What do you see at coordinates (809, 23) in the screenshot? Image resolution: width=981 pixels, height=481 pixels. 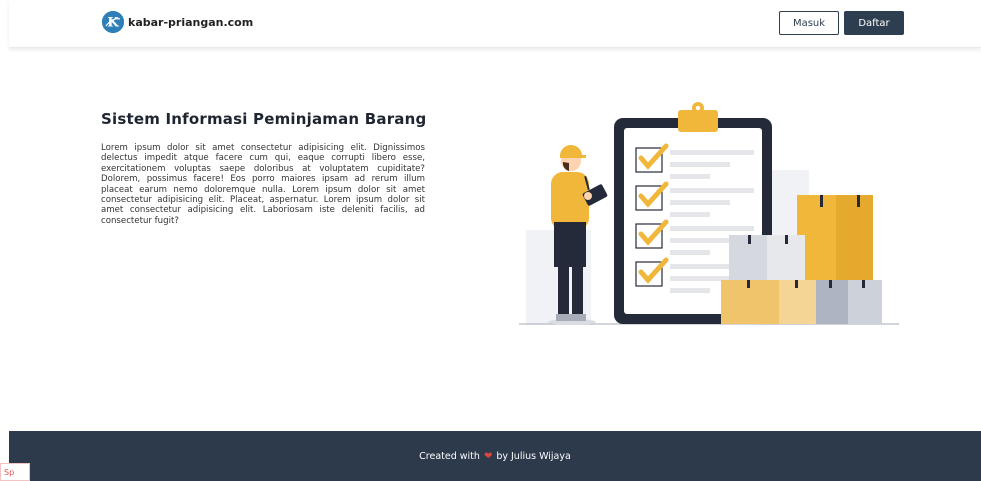 I see `login-button: Masuk` at bounding box center [809, 23].